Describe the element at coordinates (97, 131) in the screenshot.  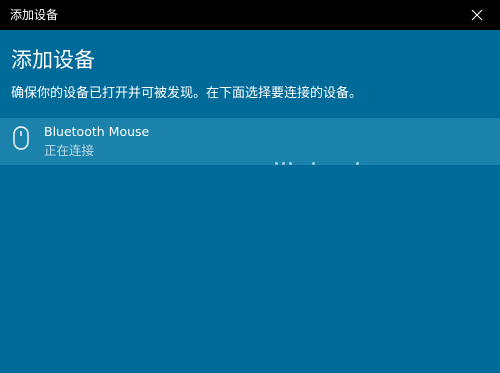
I see `device-name: Bluetooth Mouse` at that location.